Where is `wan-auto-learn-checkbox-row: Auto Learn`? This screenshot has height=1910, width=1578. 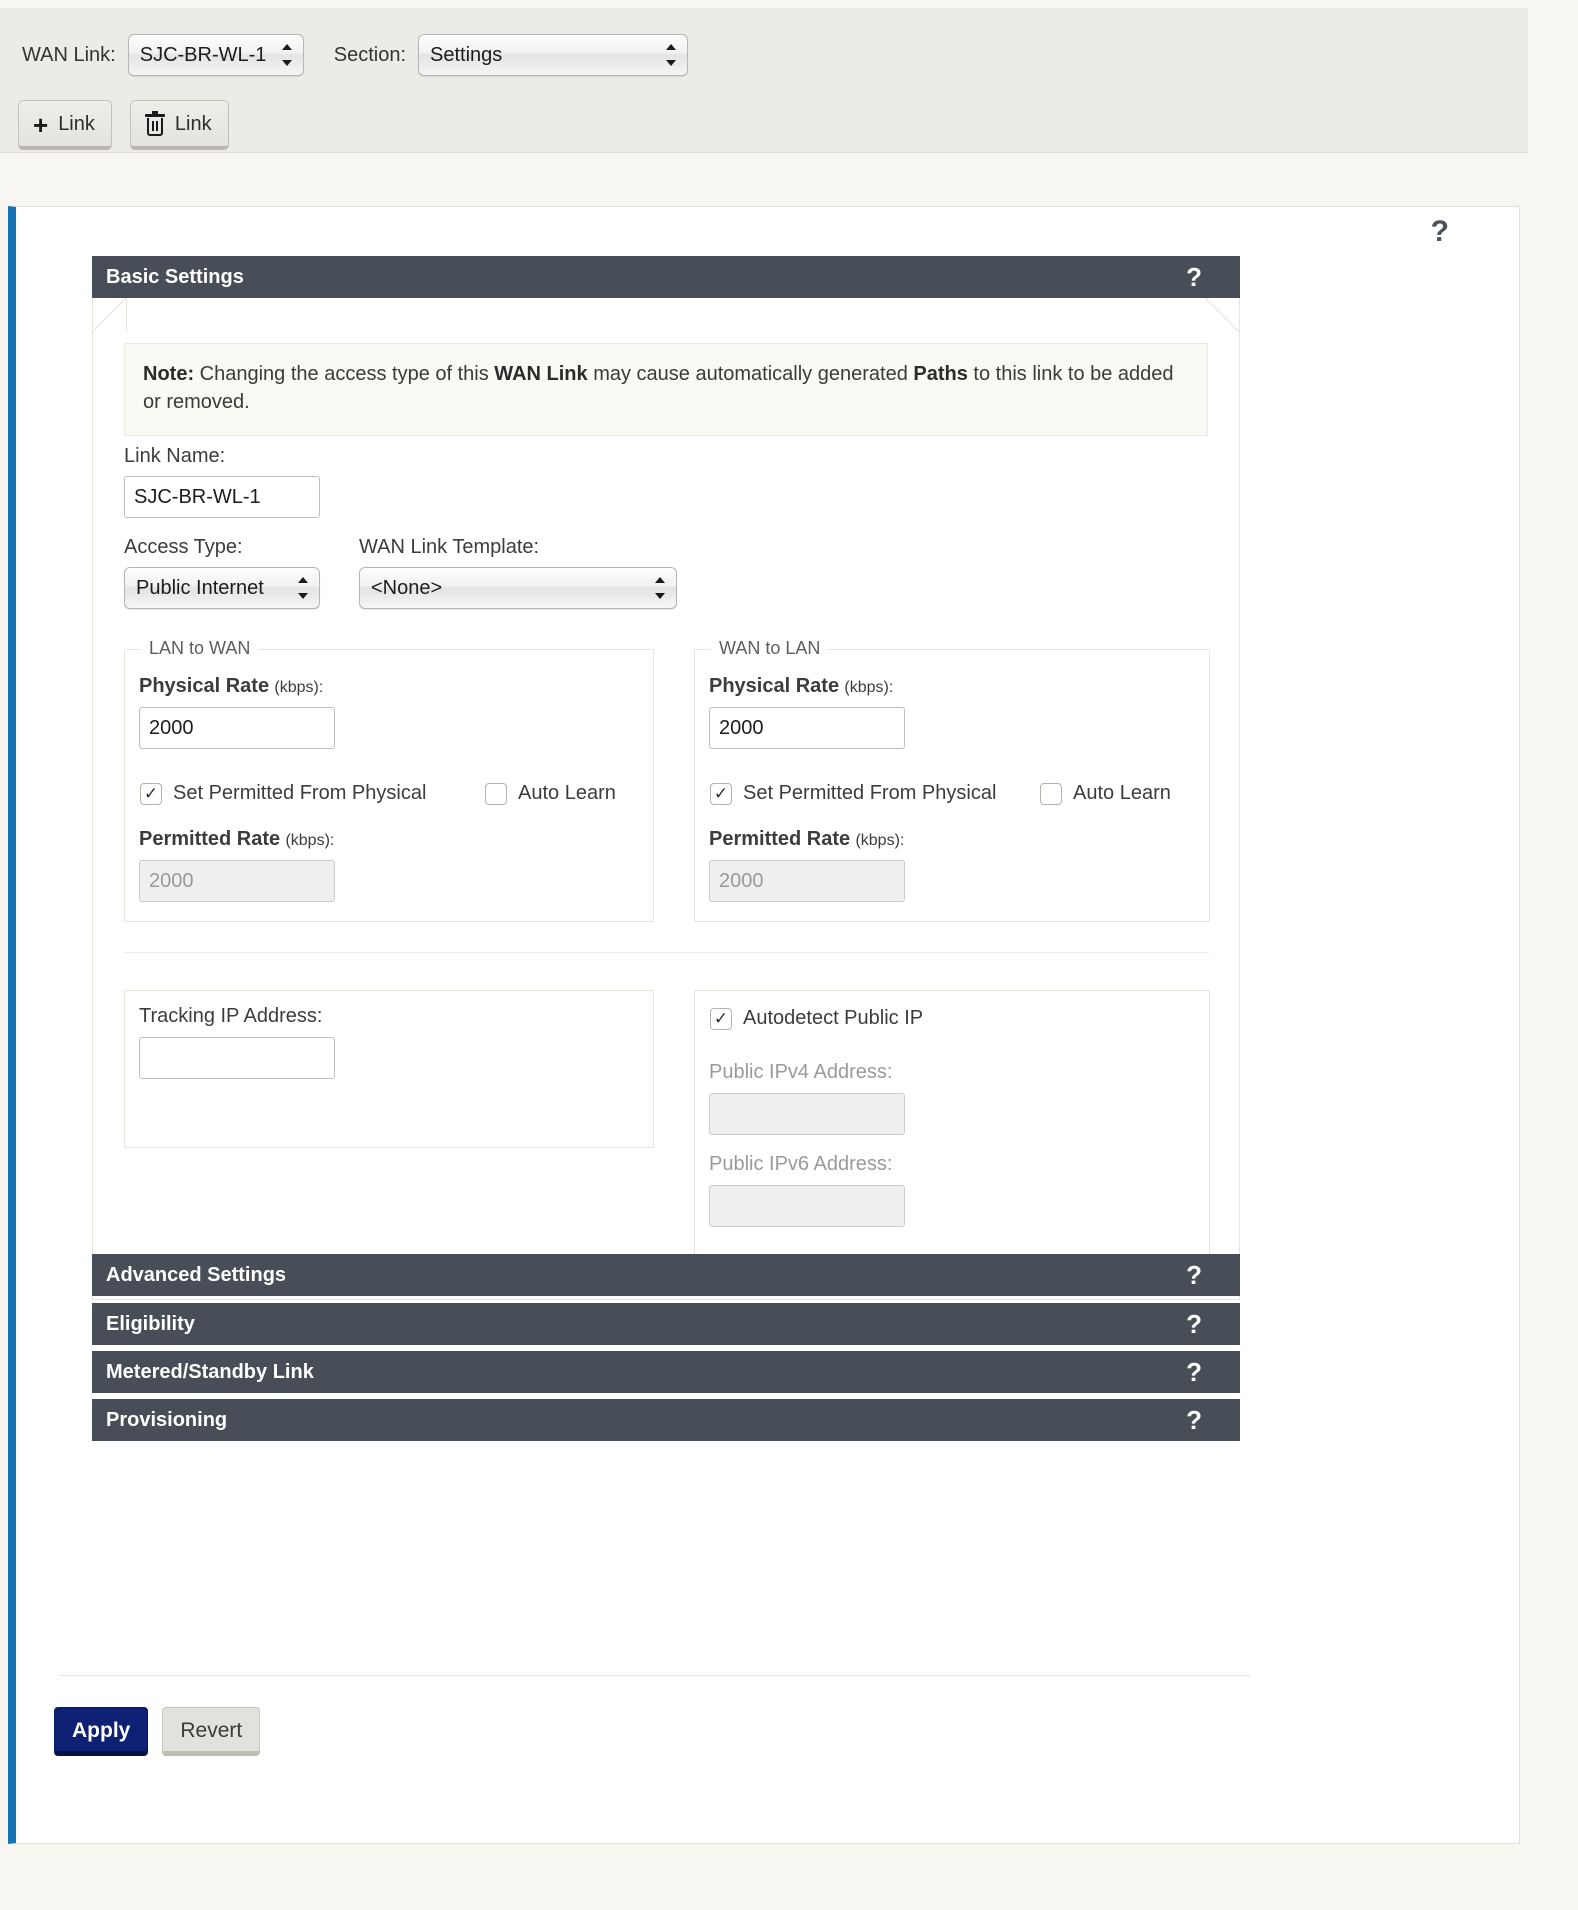 wan-auto-learn-checkbox-row: Auto Learn is located at coordinates (1105, 793).